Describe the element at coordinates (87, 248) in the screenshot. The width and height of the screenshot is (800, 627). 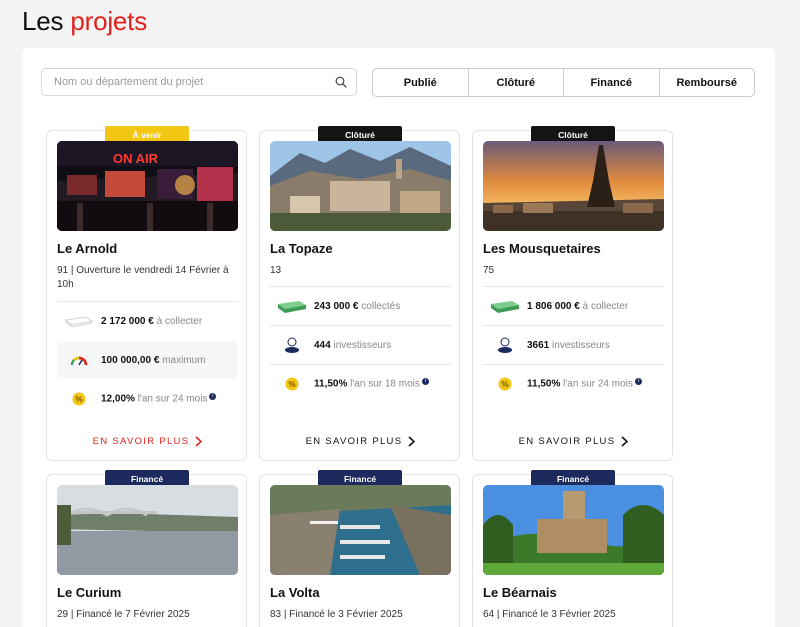
I see `project-title: Le Arnold` at that location.